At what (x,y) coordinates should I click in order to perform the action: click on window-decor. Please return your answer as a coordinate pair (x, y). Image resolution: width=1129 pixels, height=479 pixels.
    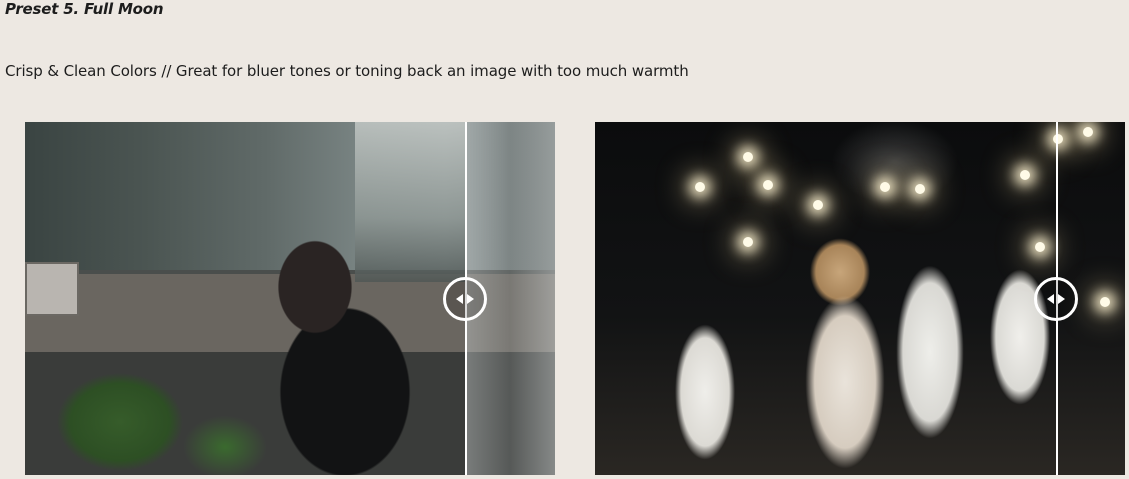
    Looking at the image, I should click on (410, 202).